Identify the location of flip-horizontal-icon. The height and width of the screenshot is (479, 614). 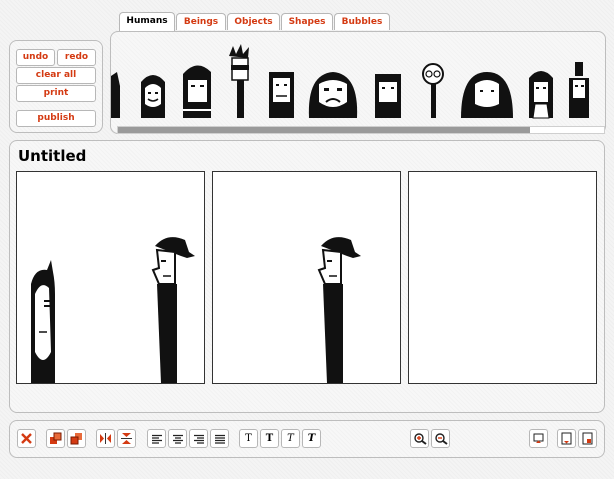
(105, 438).